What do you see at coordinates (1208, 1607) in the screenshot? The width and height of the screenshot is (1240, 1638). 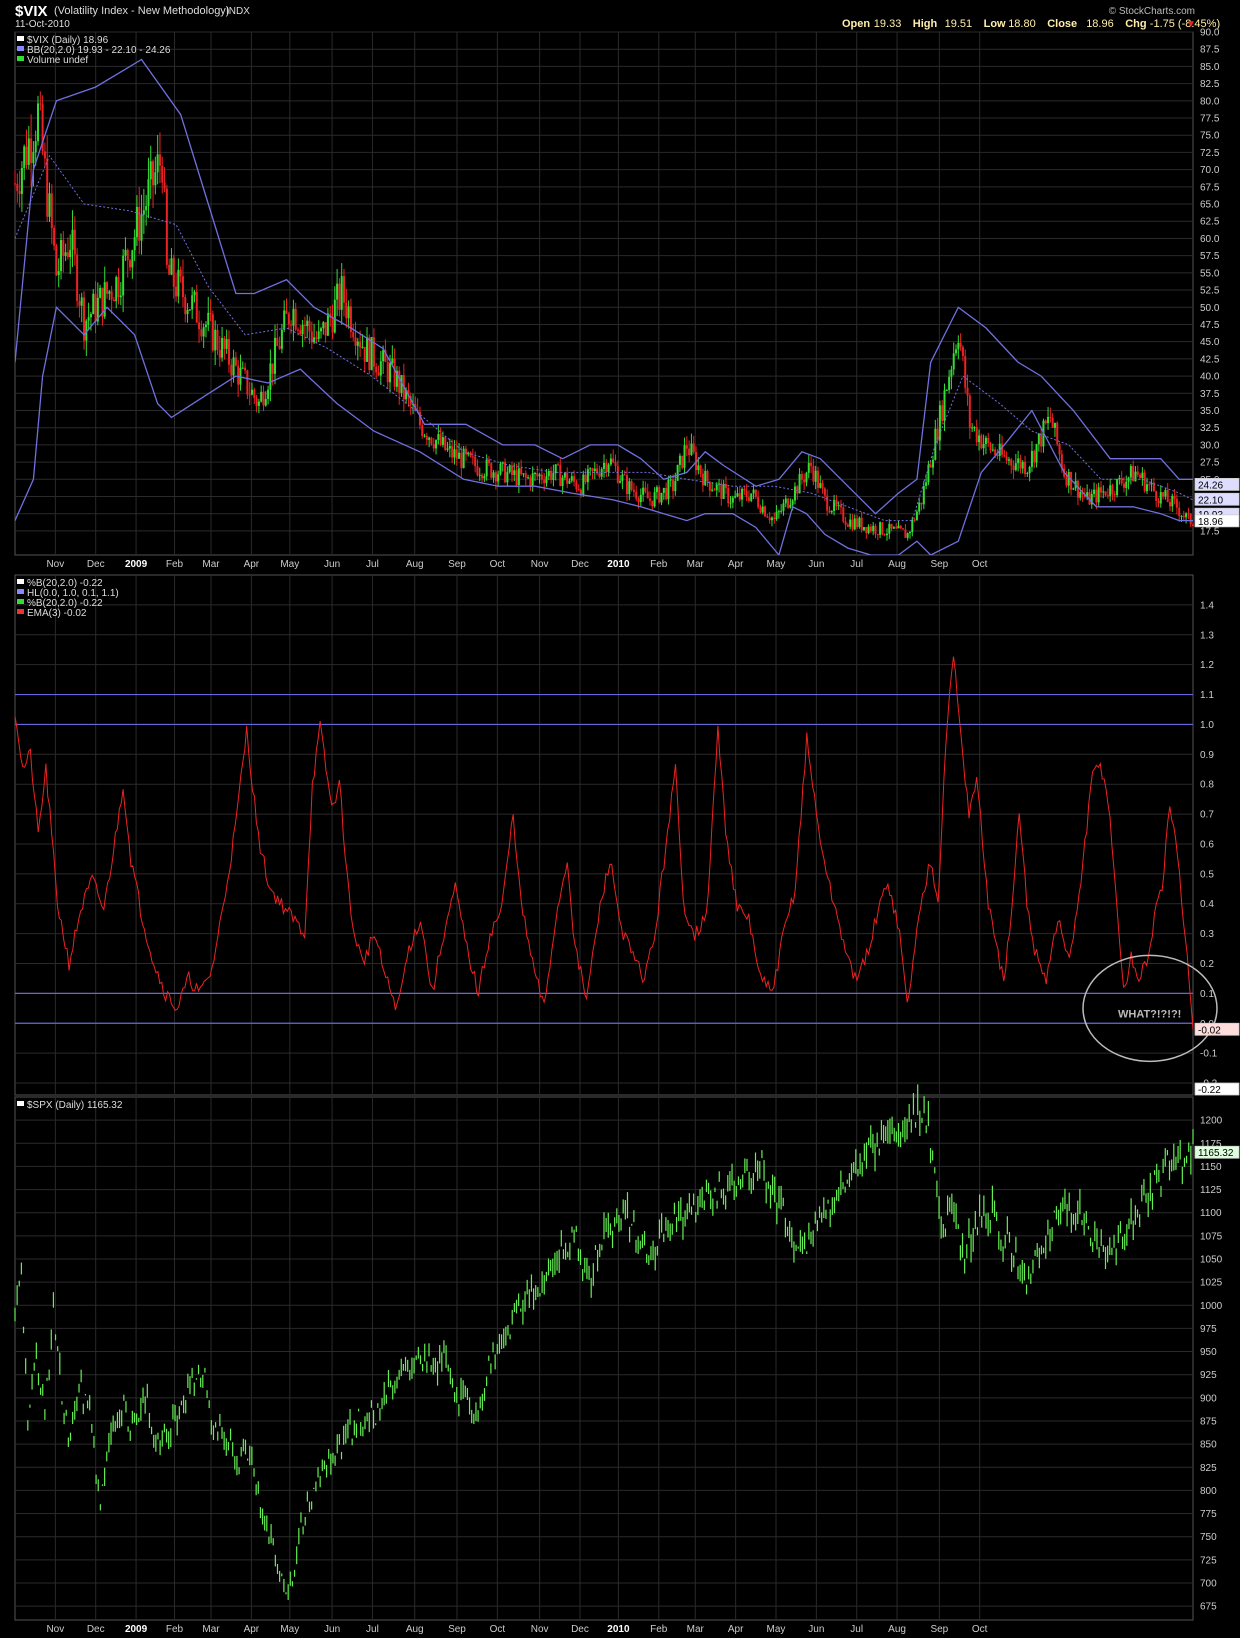 I see `spx-y-tick-label: 675` at bounding box center [1208, 1607].